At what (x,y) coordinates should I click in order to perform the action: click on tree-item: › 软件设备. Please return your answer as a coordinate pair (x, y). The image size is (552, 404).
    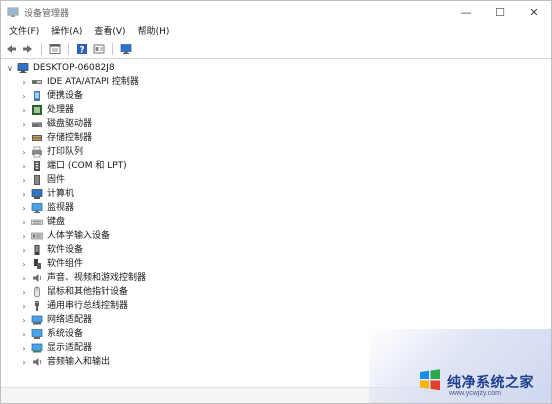
    Looking at the image, I should click on (51, 250).